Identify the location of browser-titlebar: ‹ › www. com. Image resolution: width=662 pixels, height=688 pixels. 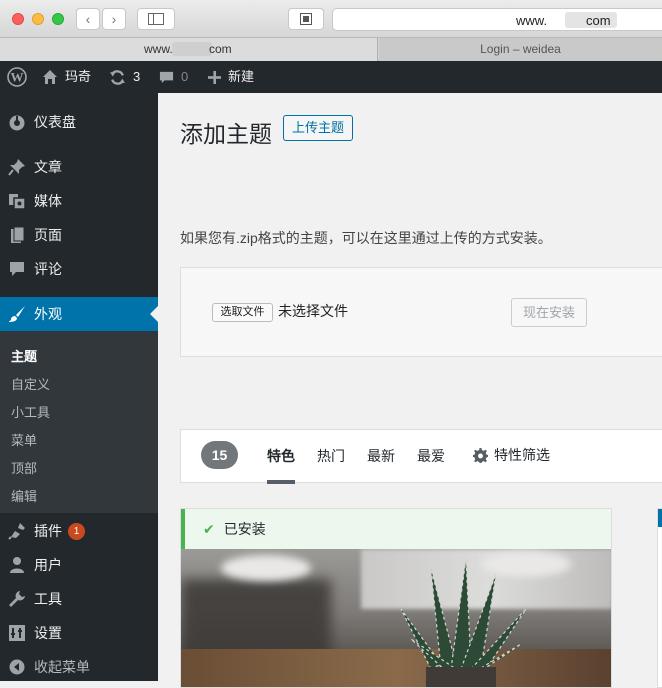
(331, 19).